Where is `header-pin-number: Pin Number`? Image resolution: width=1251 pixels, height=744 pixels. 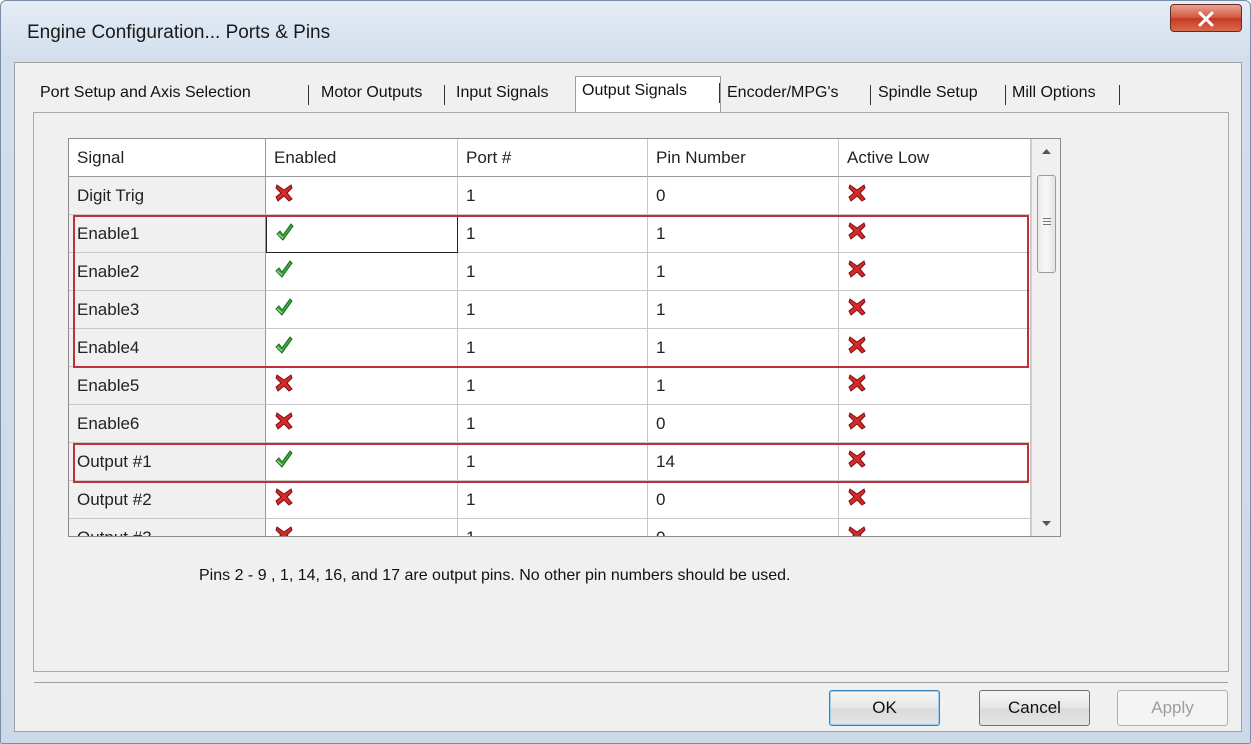 header-pin-number: Pin Number is located at coordinates (743, 158).